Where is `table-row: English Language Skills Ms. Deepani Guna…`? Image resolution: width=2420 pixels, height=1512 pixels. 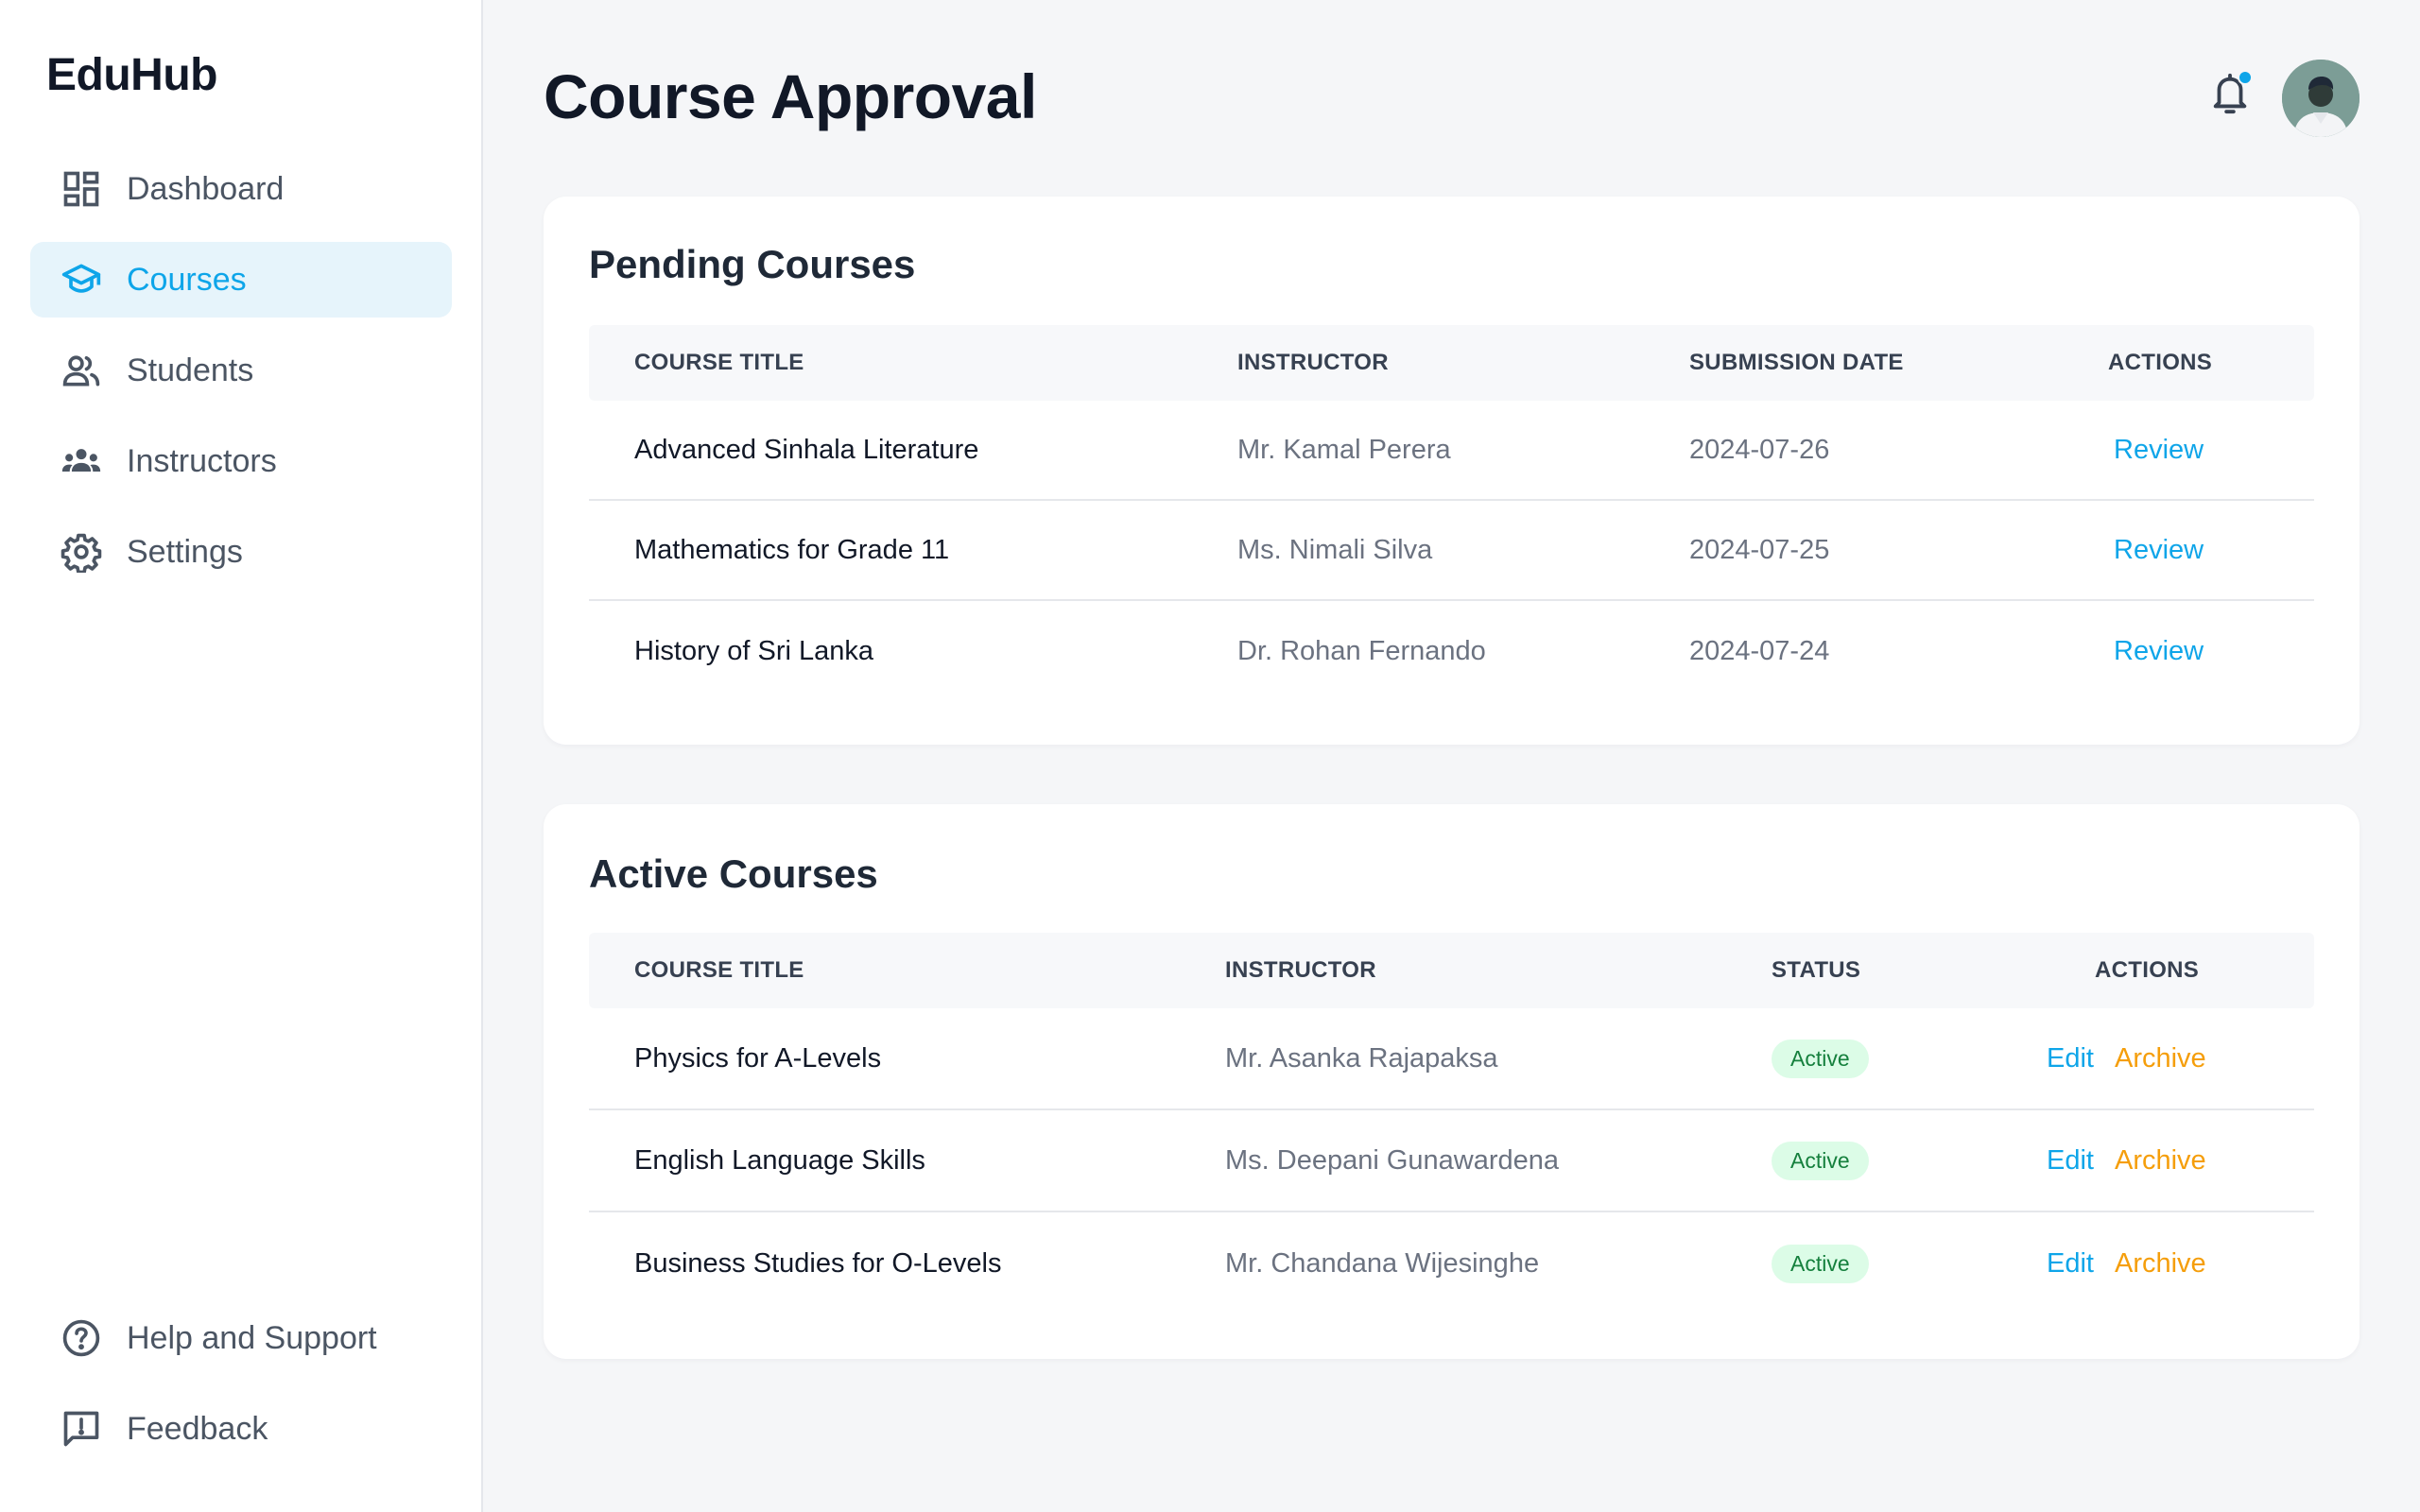 table-row: English Language Skills Ms. Deepani Guna… is located at coordinates (1452, 1161).